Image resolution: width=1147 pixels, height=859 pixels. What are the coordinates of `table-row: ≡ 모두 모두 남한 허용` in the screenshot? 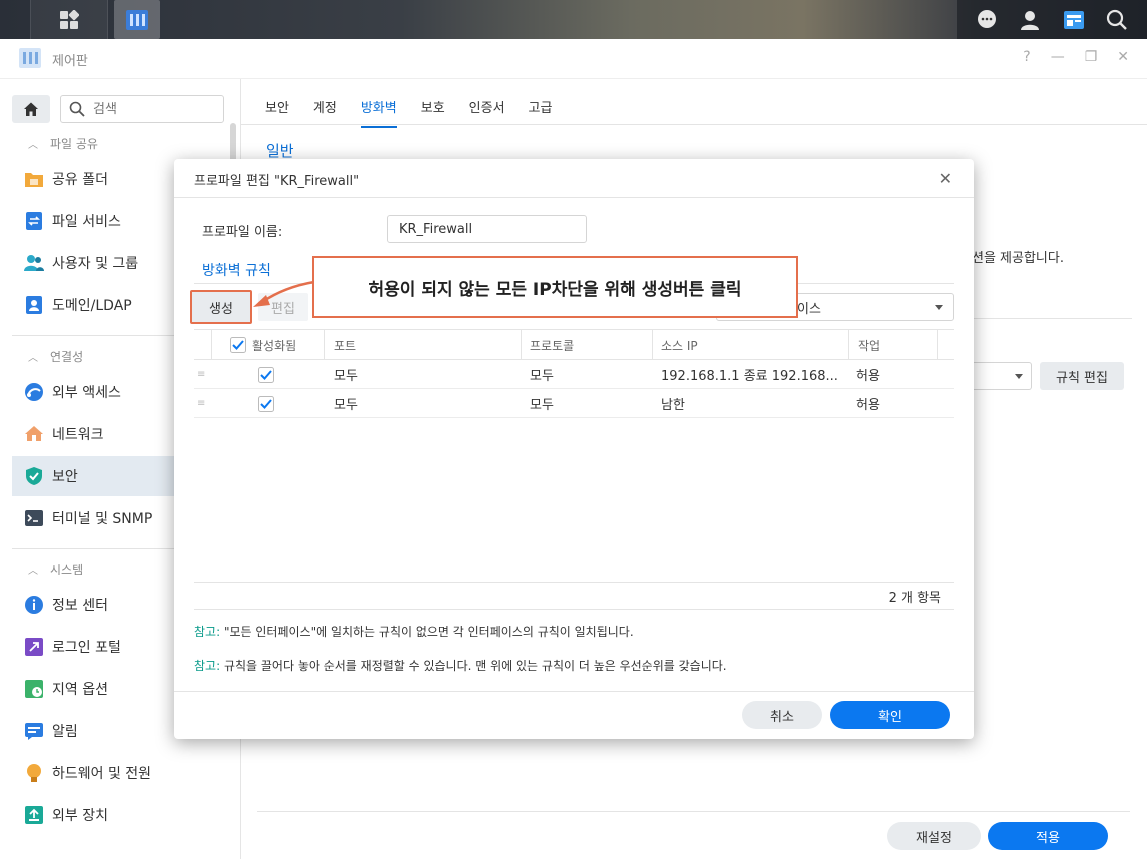 It's located at (574, 403).